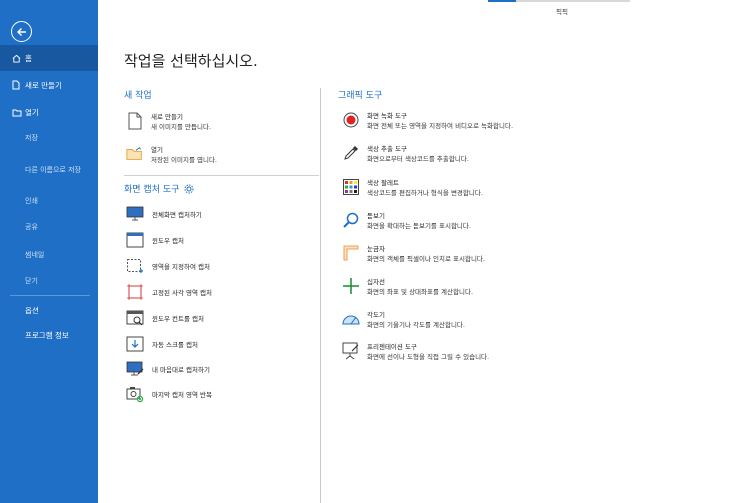 The image size is (750, 503). I want to click on column-divider, so click(320, 295).